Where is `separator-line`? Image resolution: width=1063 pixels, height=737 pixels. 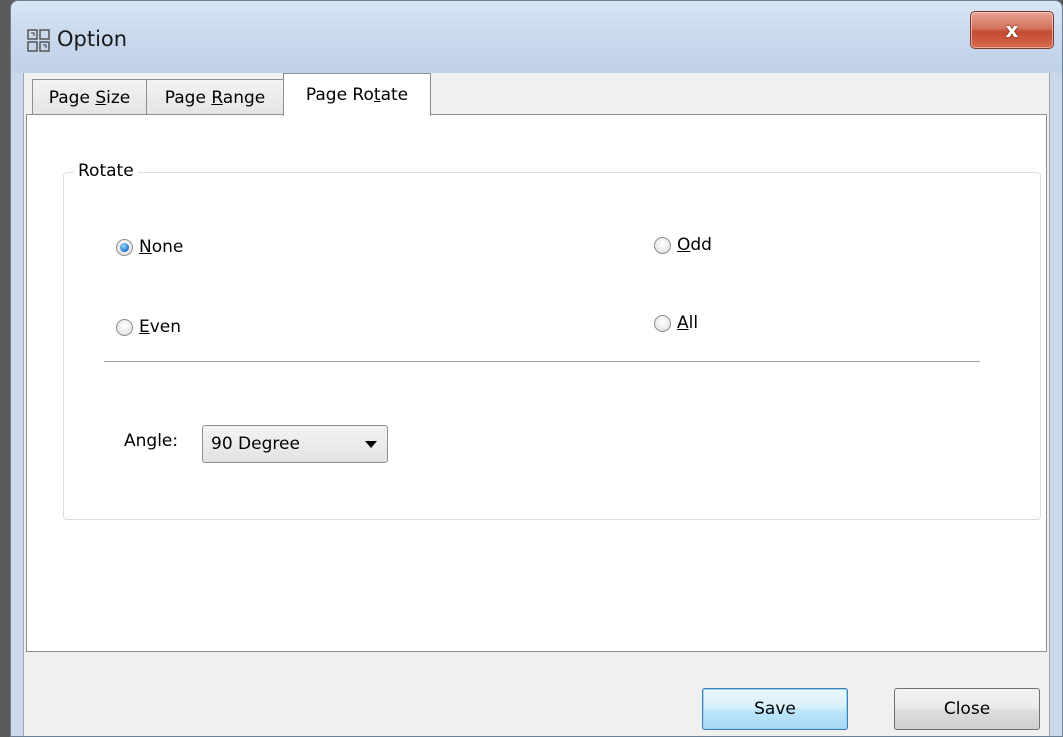 separator-line is located at coordinates (542, 362).